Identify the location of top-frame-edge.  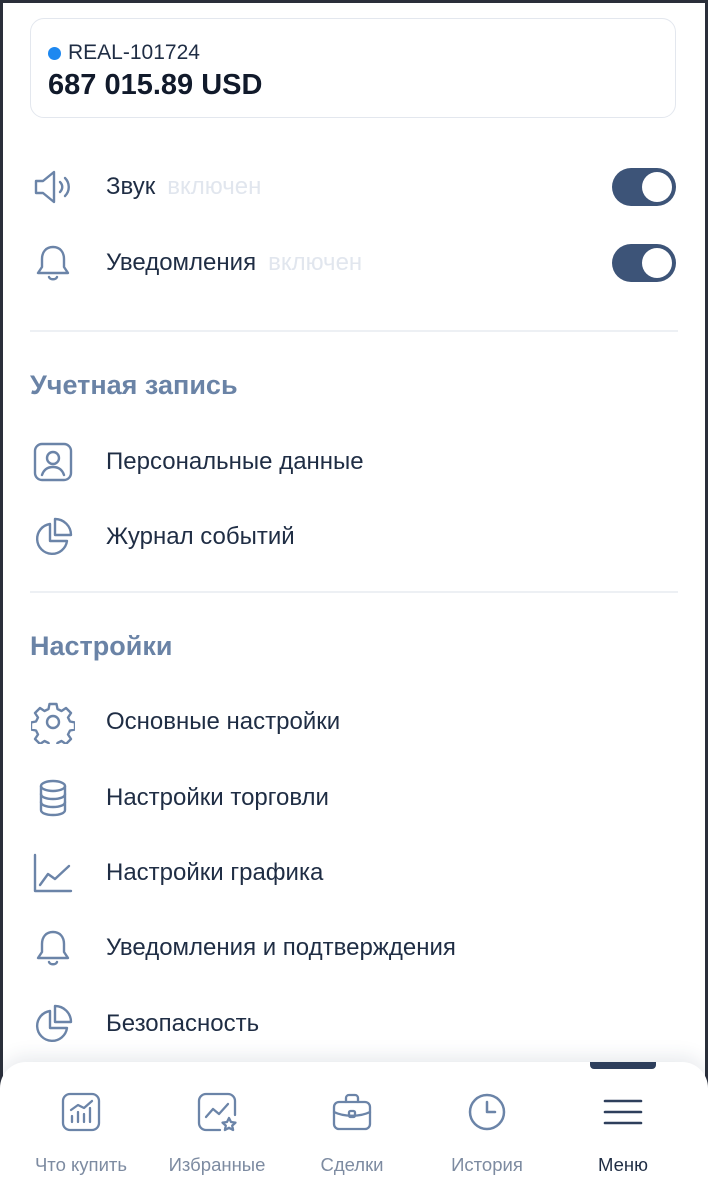
(354, 1).